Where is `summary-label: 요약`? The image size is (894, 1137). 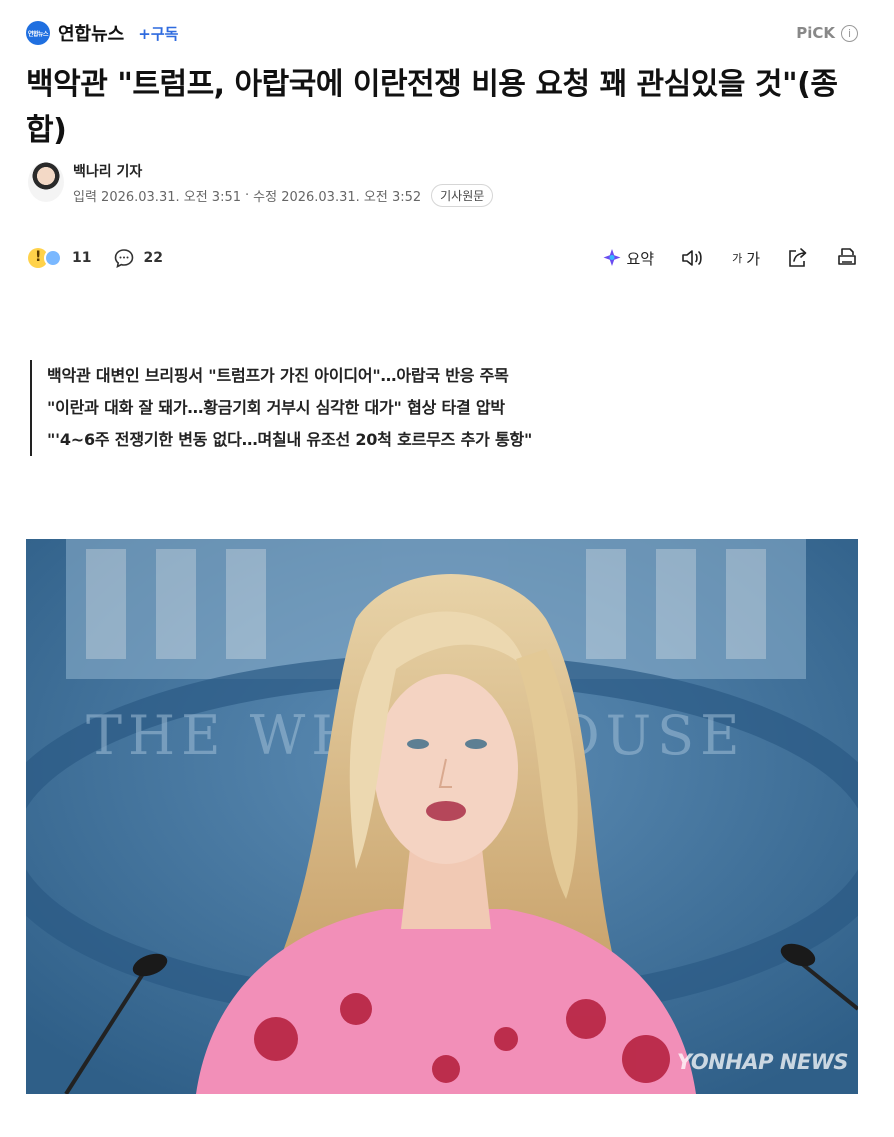 summary-label: 요약 is located at coordinates (640, 258).